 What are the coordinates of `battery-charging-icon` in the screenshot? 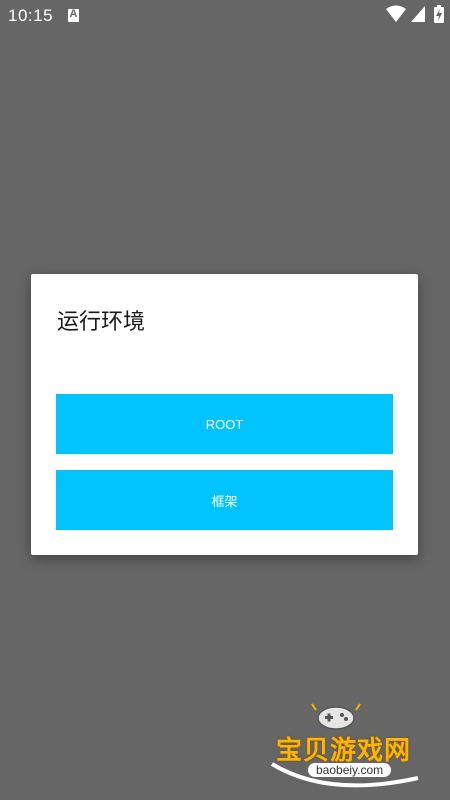 It's located at (439, 14).